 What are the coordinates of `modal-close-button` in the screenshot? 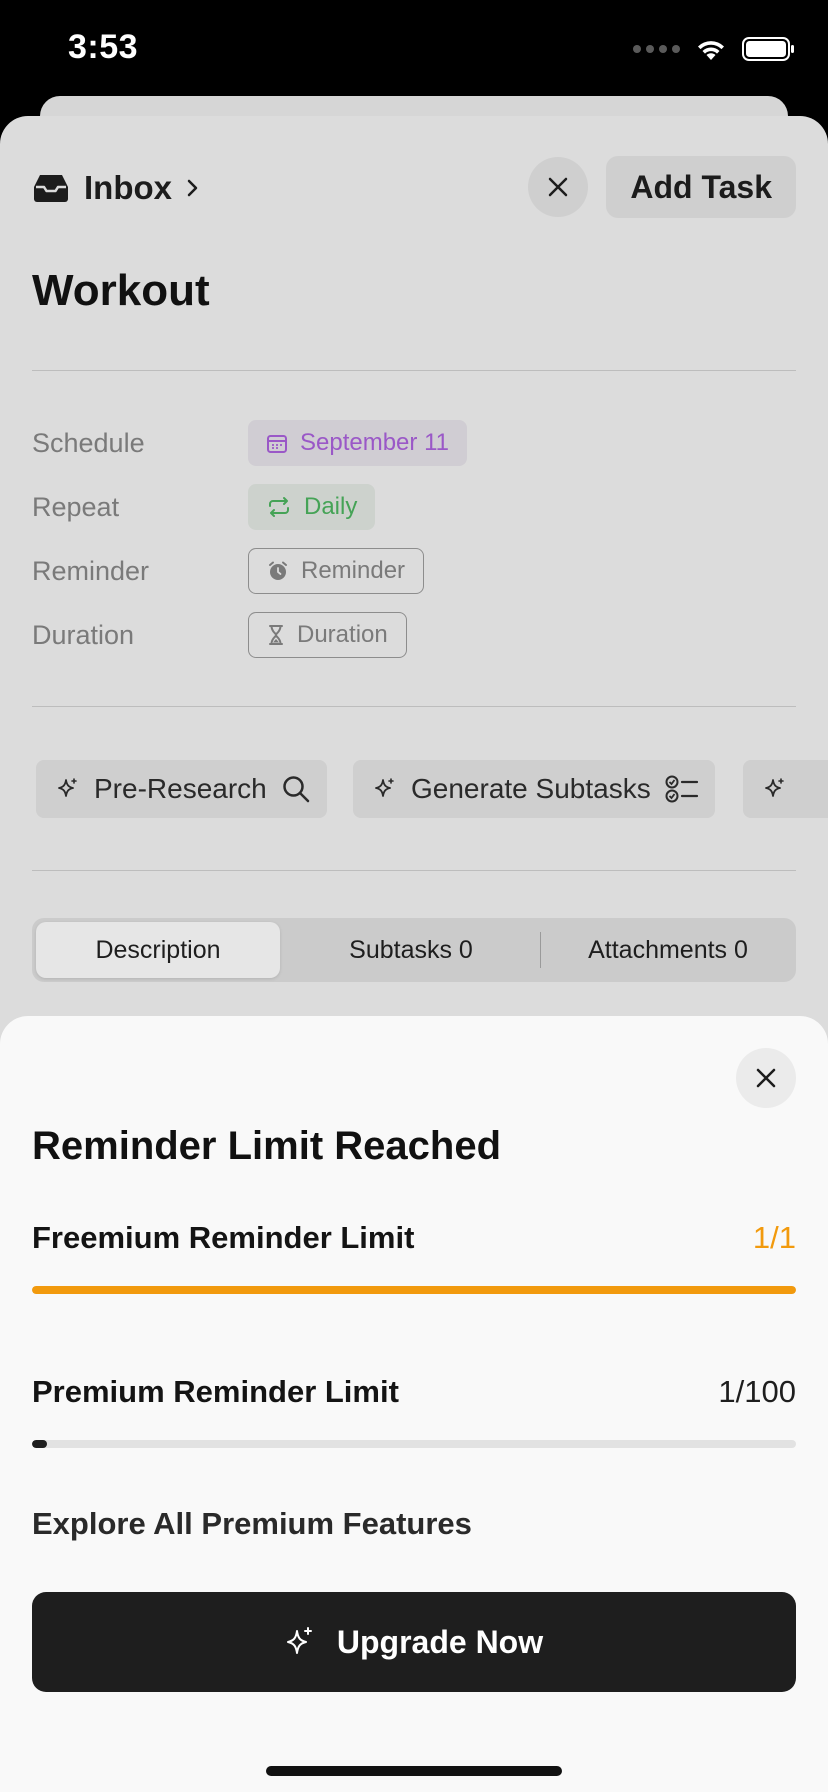 It's located at (766, 1078).